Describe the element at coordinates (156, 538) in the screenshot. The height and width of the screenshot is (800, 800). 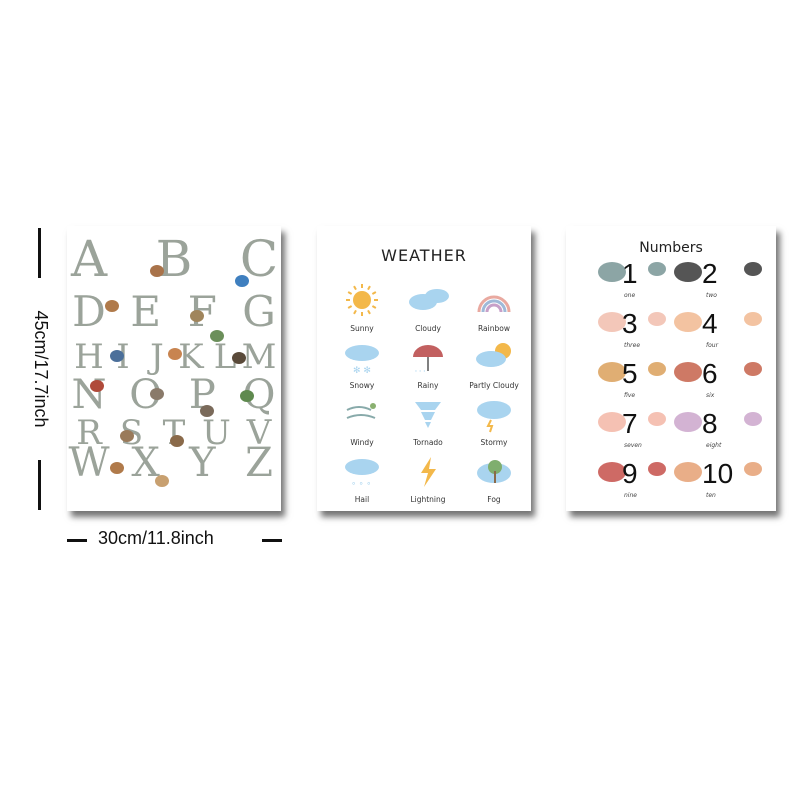
I see `width-dimension-label: 30cm/11.8inch` at that location.